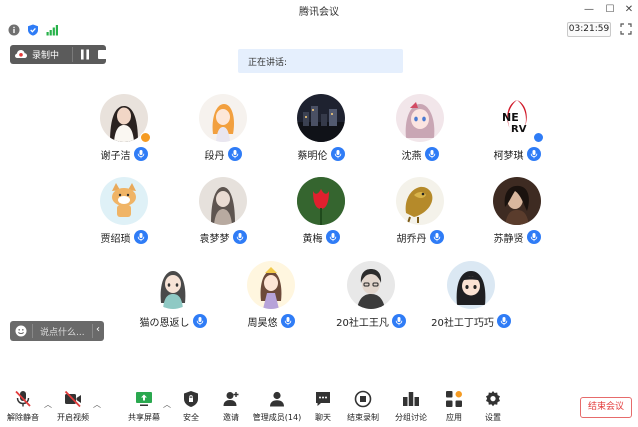 The width and height of the screenshot is (638, 427). Describe the element at coordinates (420, 213) in the screenshot. I see `participant-tile: 胡乔丹` at that location.